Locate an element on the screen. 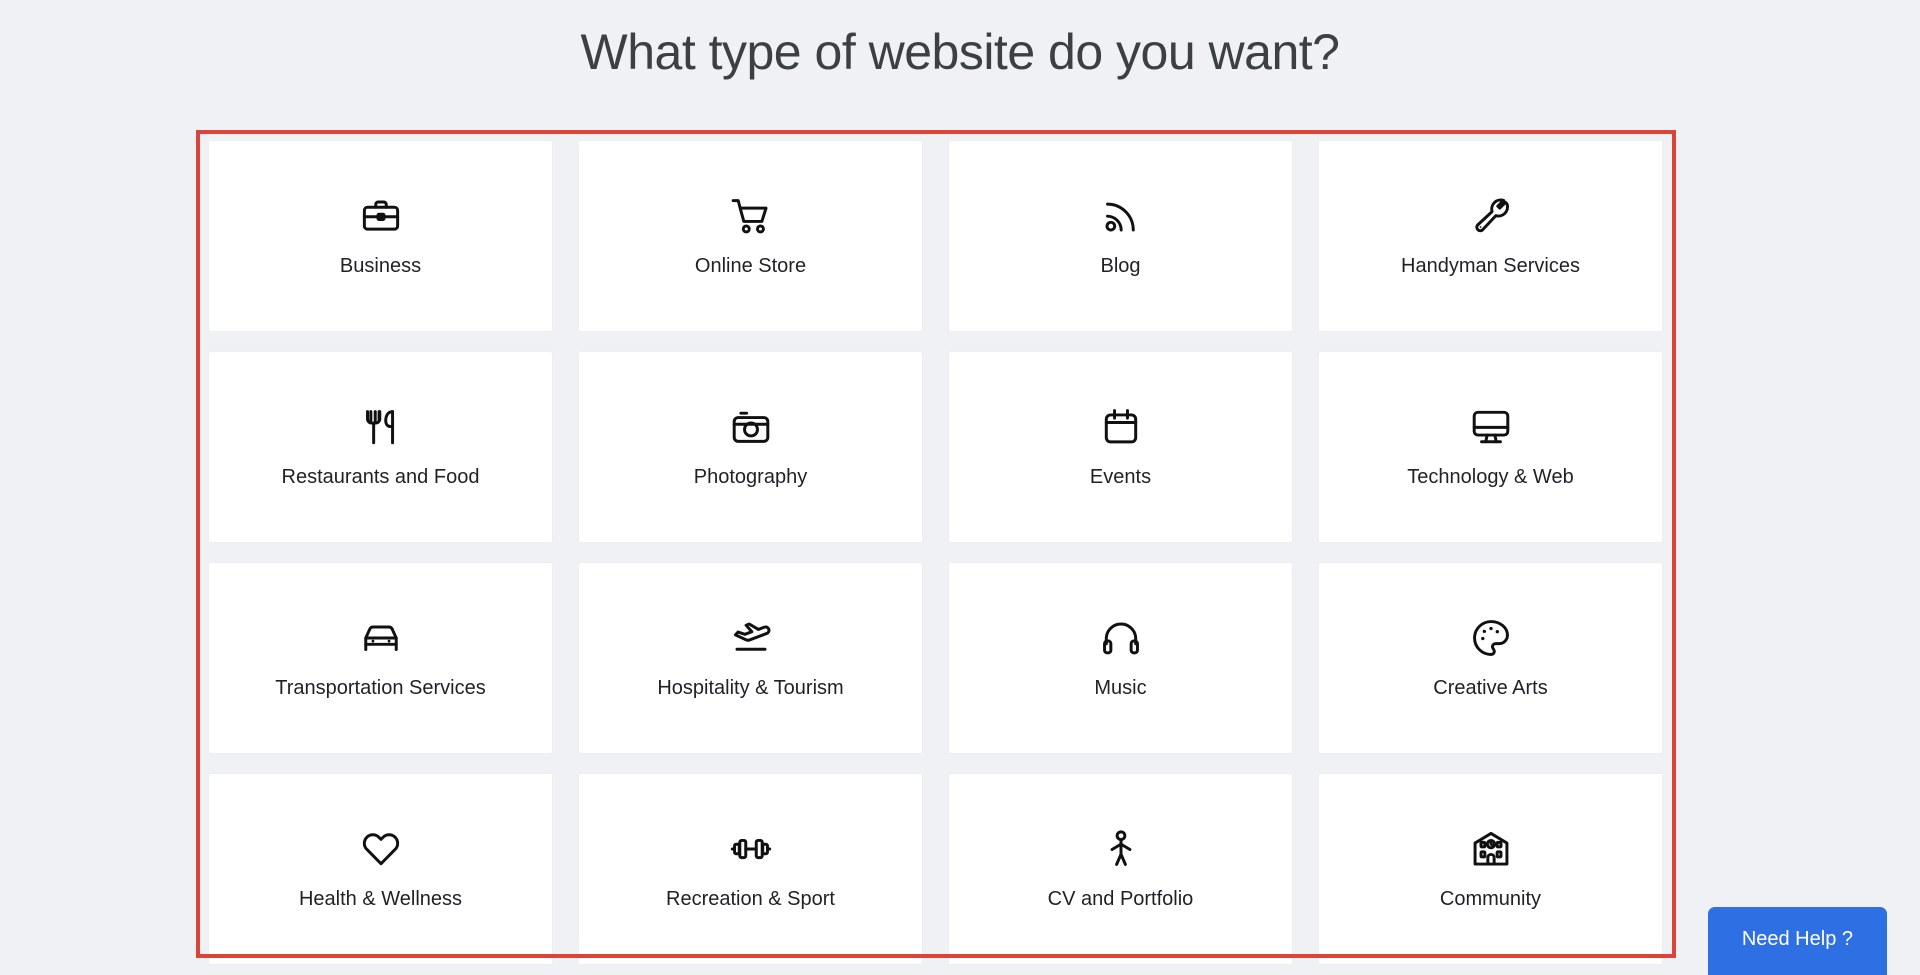 The image size is (1920, 975). dumbbell-icon is located at coordinates (751, 849).